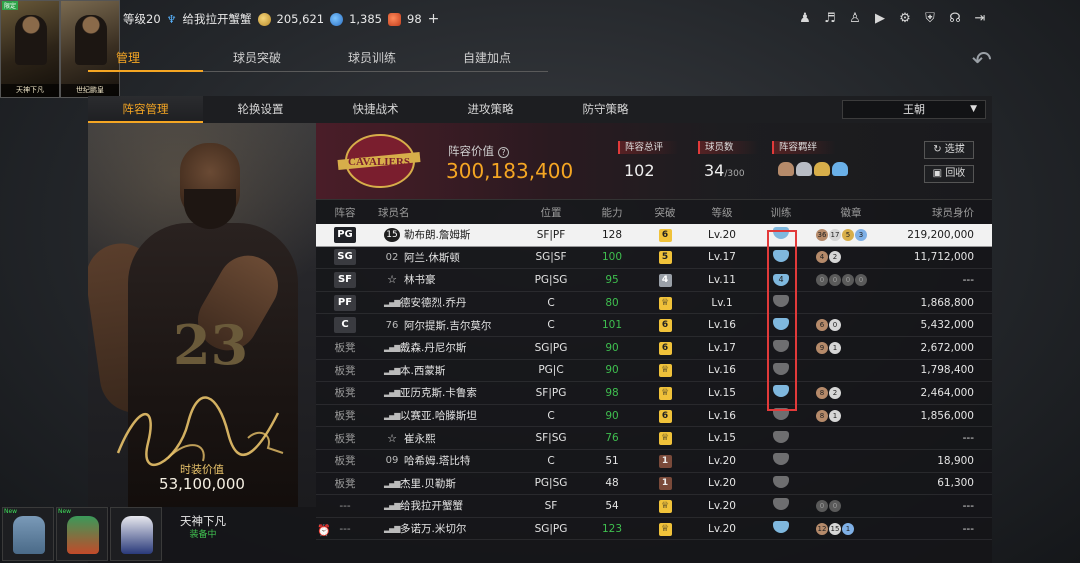  Describe the element at coordinates (375, 109) in the screenshot. I see `tab-quick-tactics: 快捷战术` at that location.